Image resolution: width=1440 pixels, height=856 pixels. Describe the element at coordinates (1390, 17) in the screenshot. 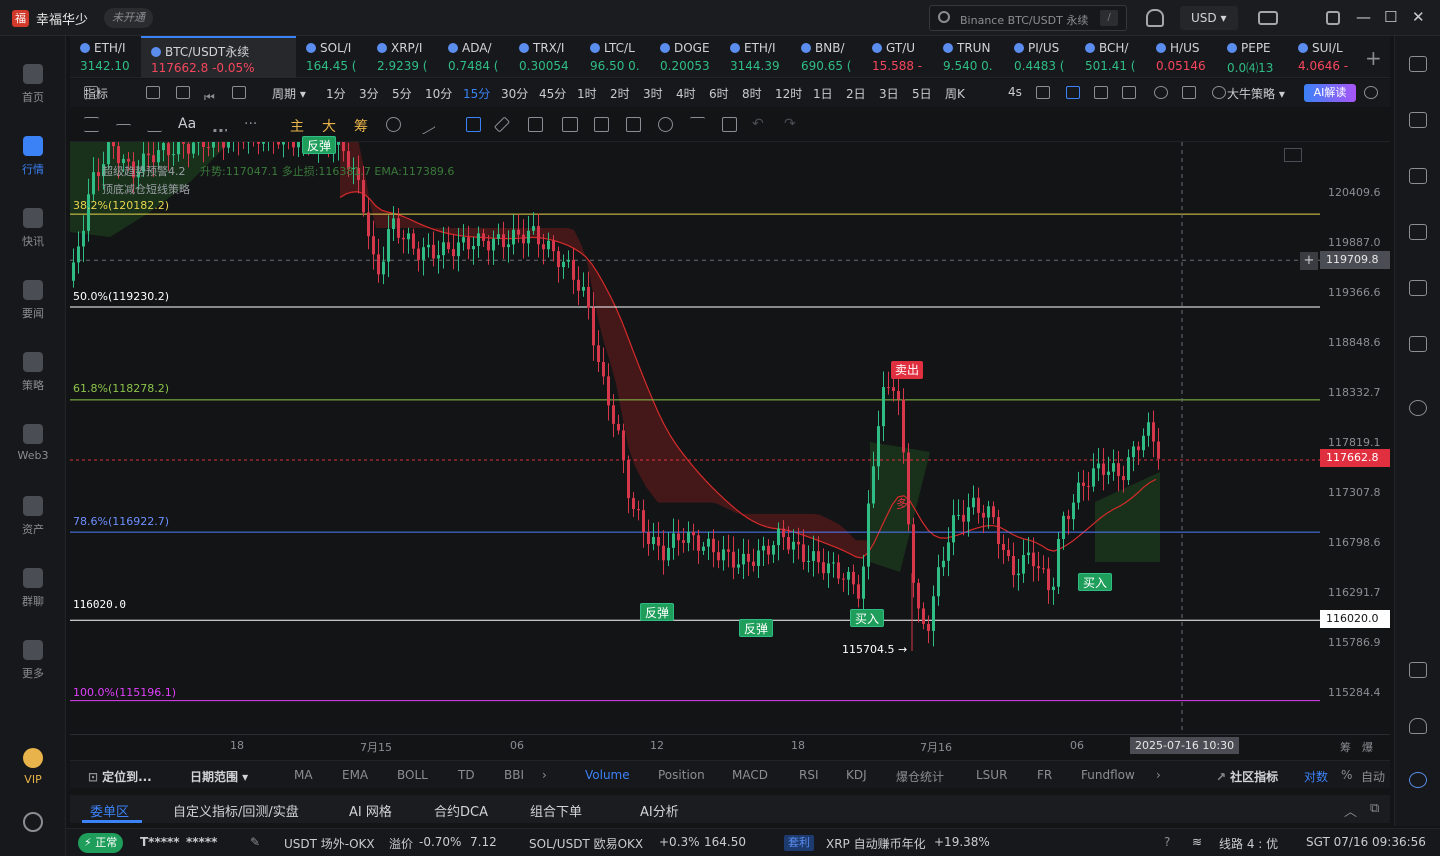

I see `maximize-button: ☐` at that location.